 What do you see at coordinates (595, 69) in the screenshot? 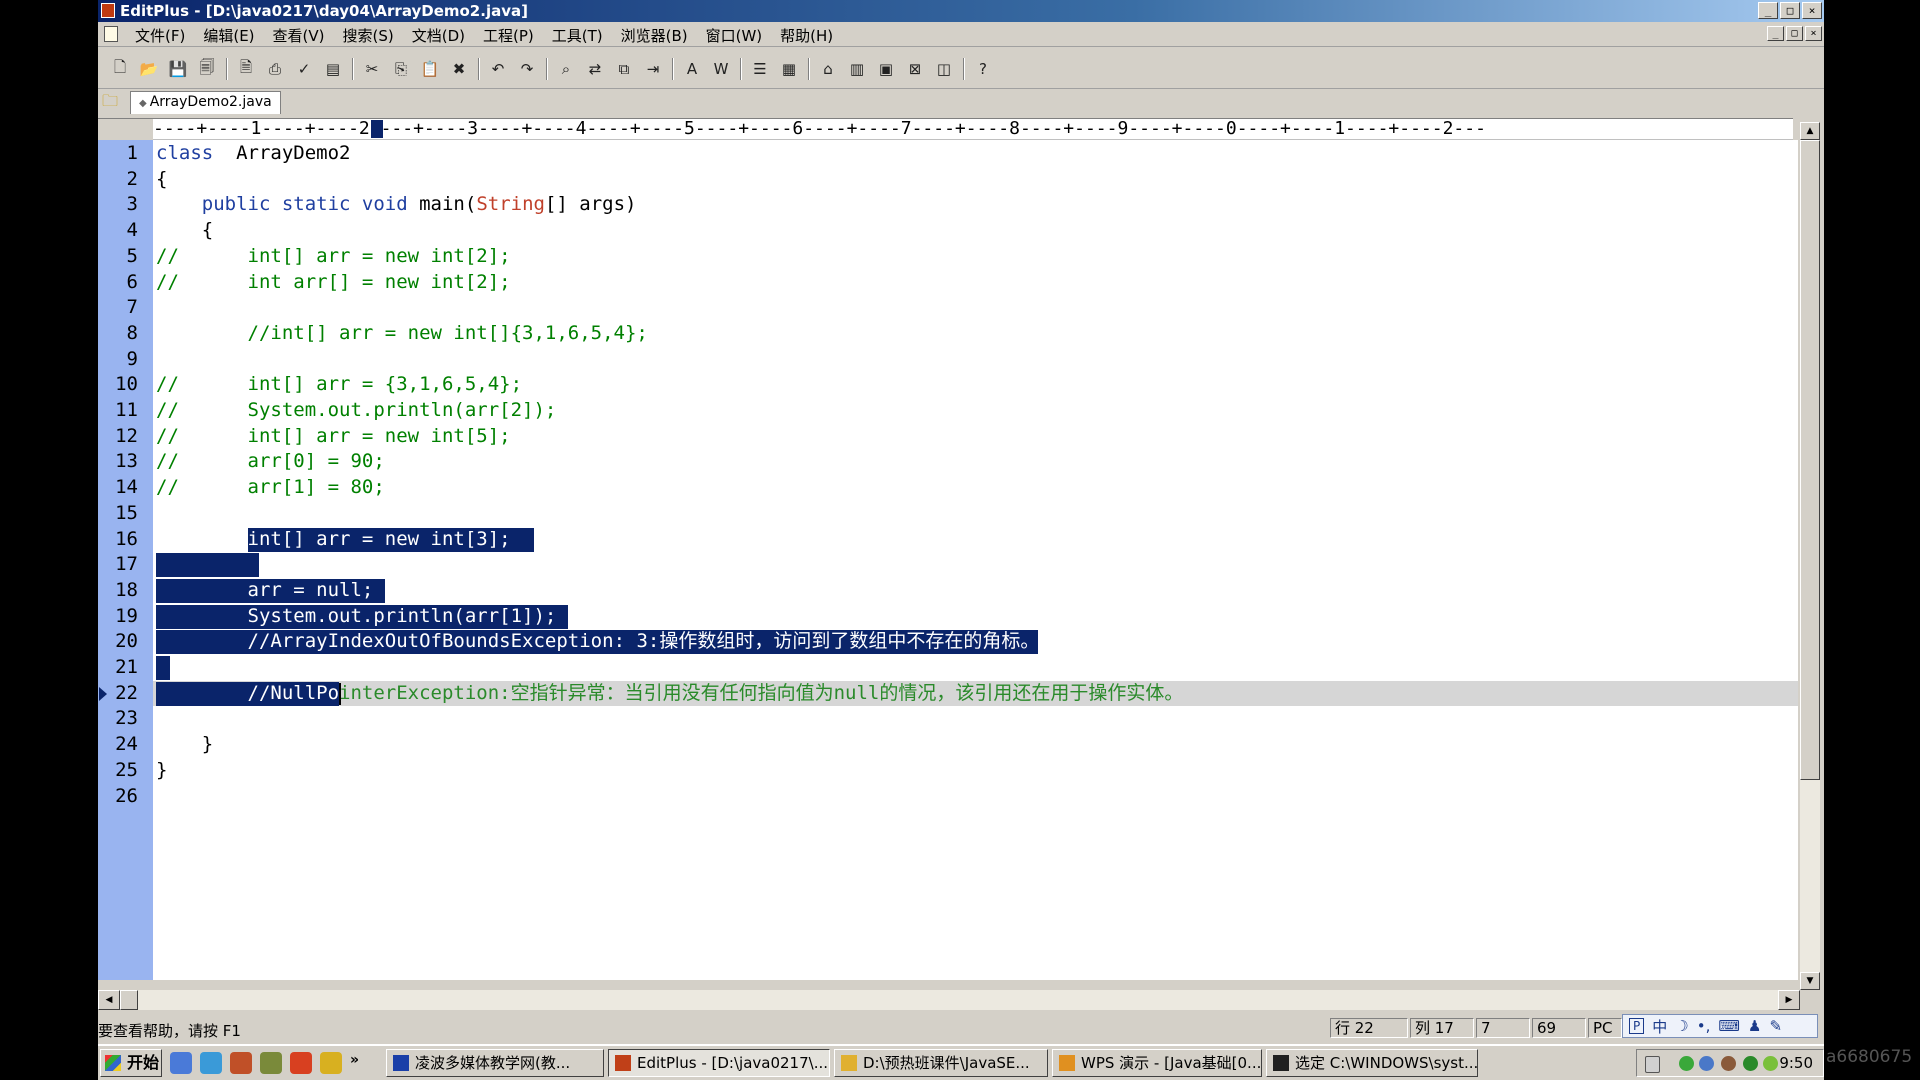
I see `replace-icon: ⇄` at bounding box center [595, 69].